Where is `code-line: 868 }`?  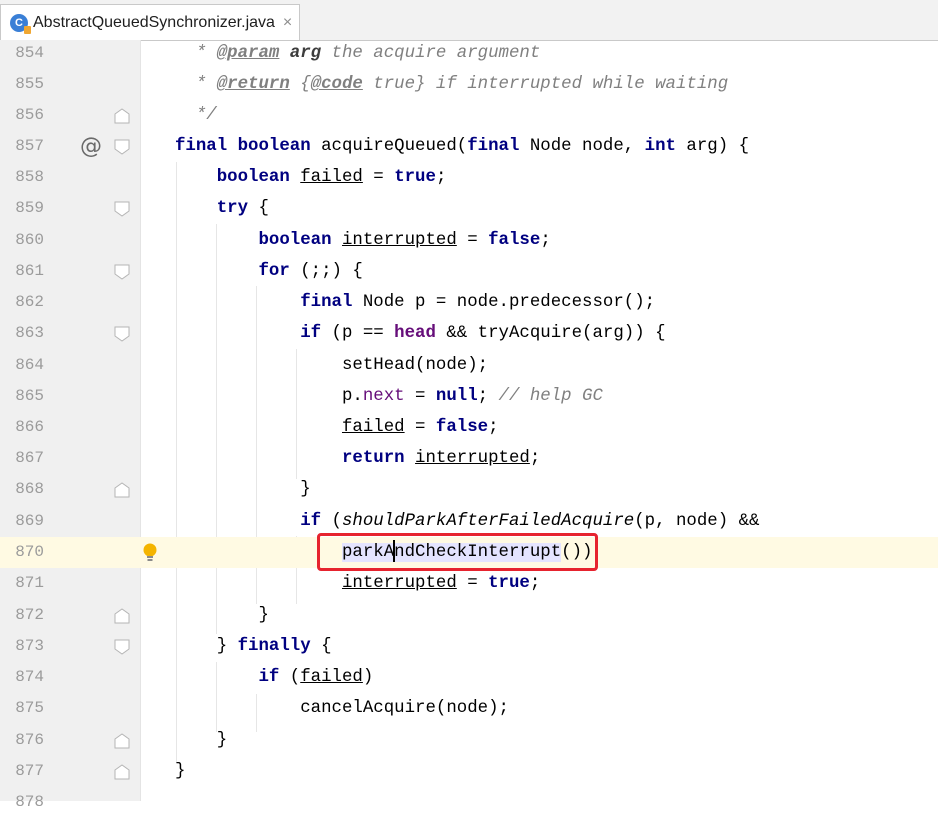
code-line: 868 } is located at coordinates (469, 489).